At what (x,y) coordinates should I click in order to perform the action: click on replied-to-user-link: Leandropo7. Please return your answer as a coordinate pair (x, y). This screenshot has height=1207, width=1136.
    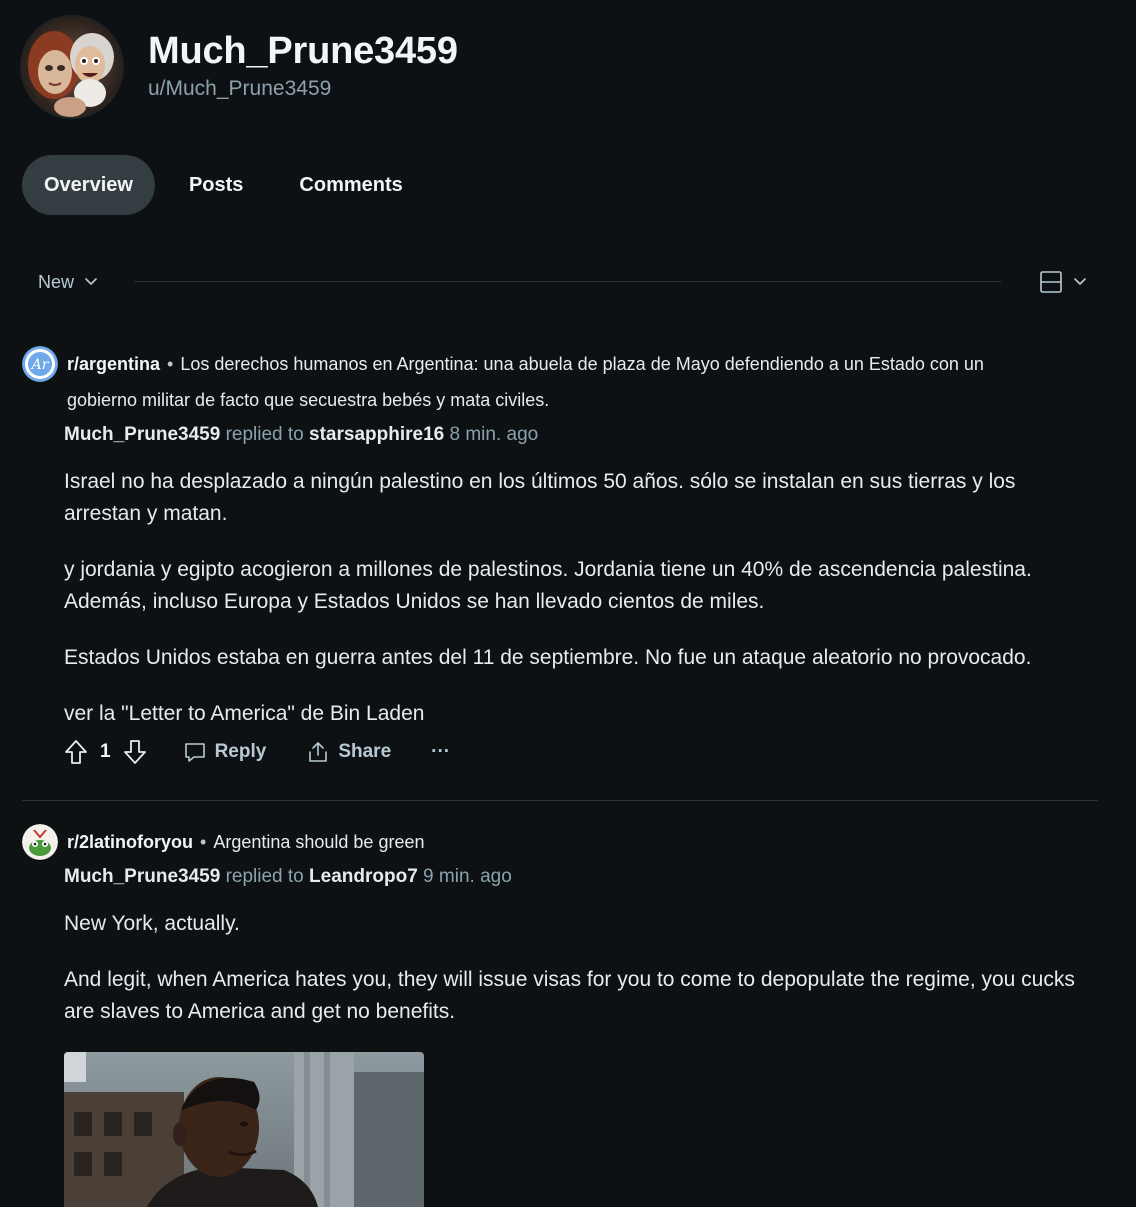
    Looking at the image, I should click on (363, 876).